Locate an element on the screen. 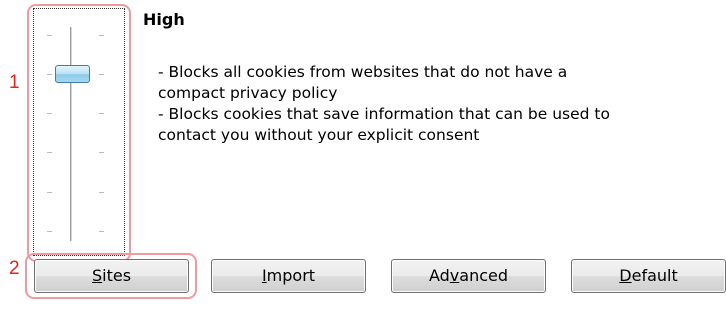 The height and width of the screenshot is (324, 726). privacy-level-title: High is located at coordinates (164, 19).